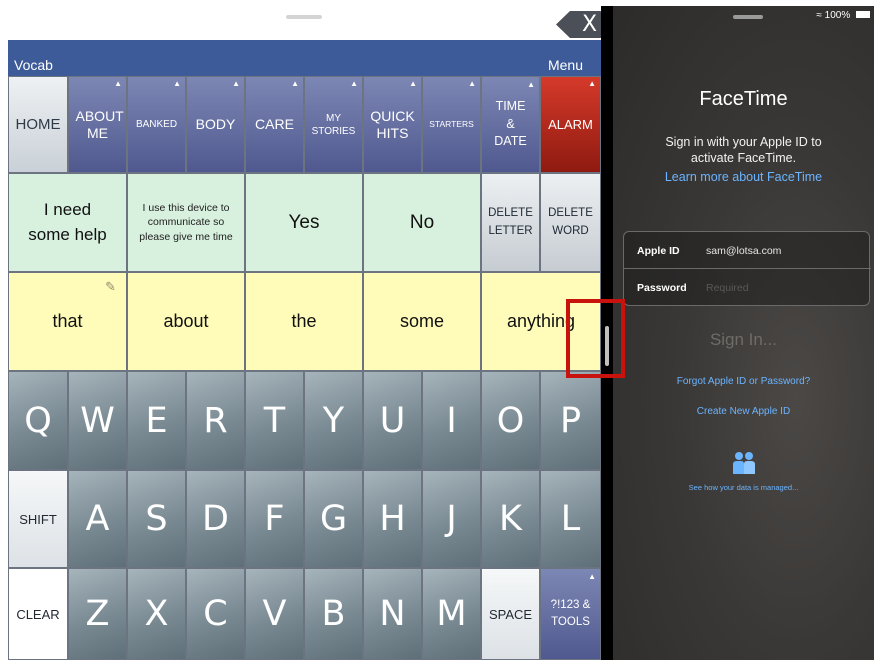 This screenshot has height=660, width=874. What do you see at coordinates (215, 420) in the screenshot?
I see `key-r: R` at bounding box center [215, 420].